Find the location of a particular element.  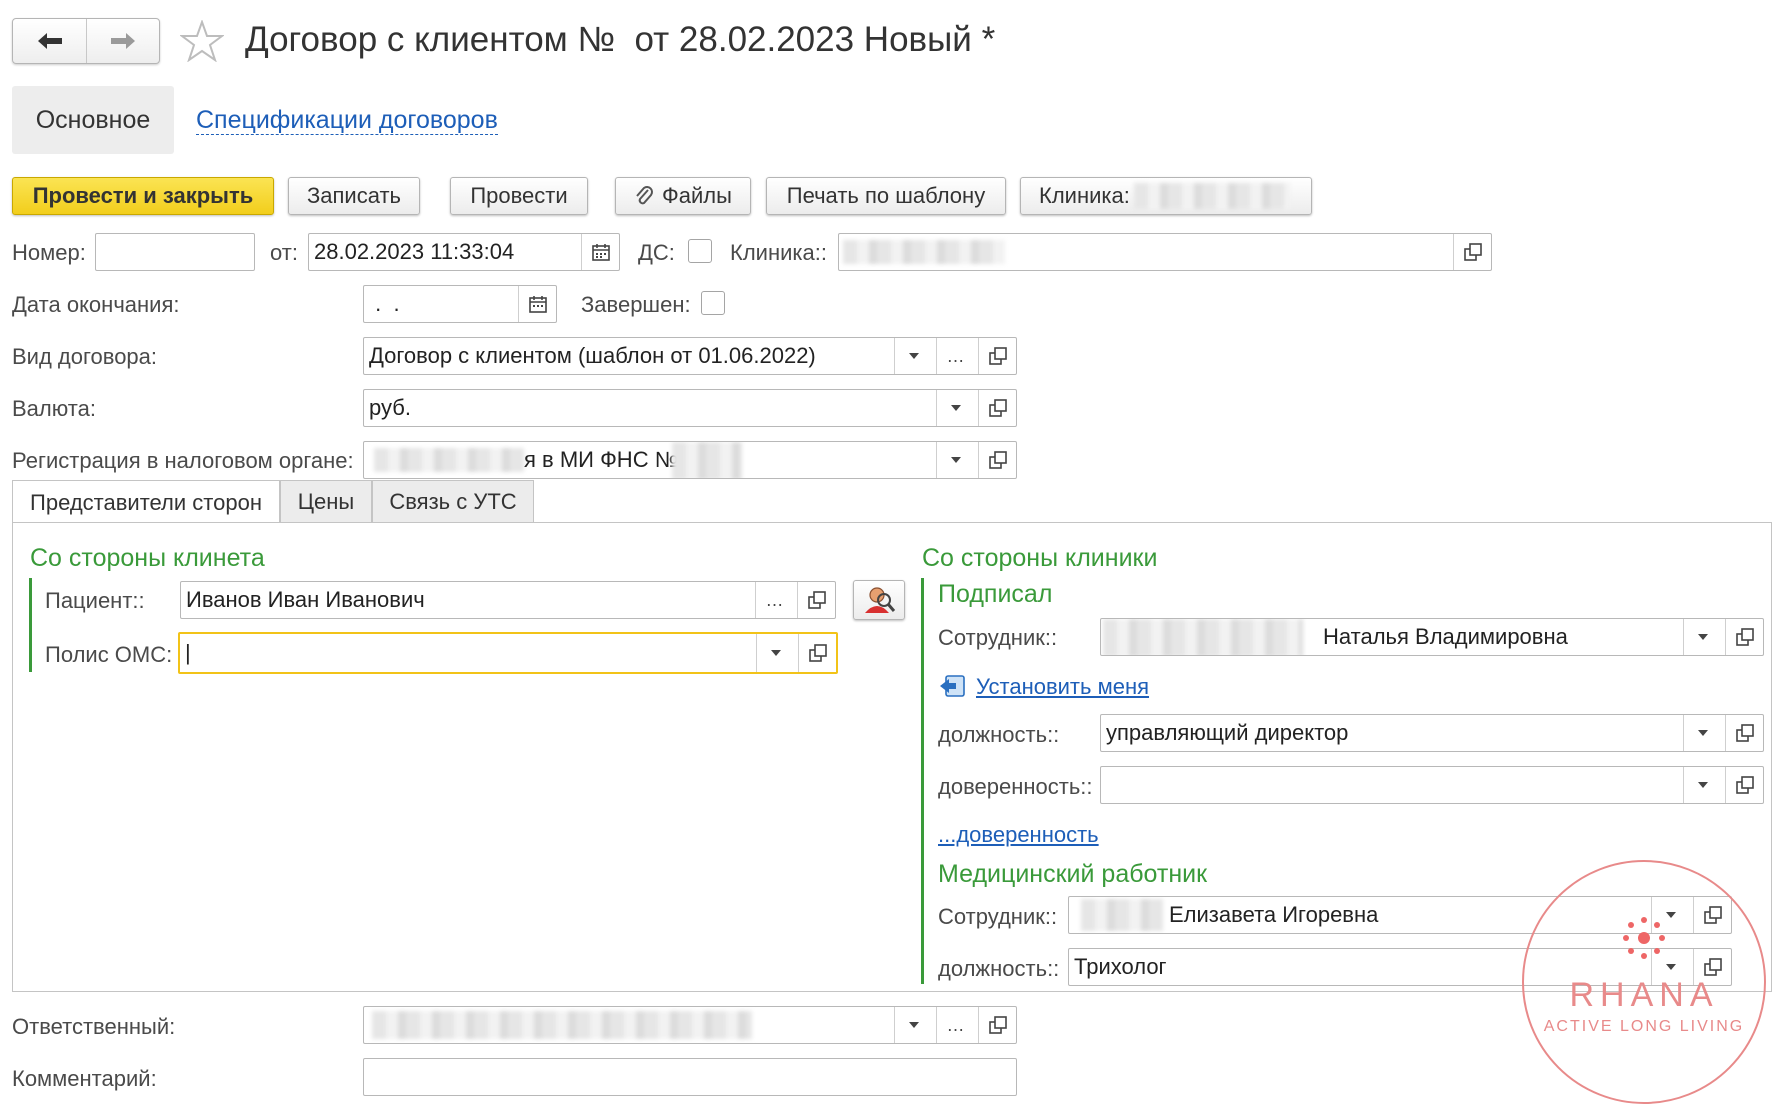

files-button: Файлы is located at coordinates (683, 196).